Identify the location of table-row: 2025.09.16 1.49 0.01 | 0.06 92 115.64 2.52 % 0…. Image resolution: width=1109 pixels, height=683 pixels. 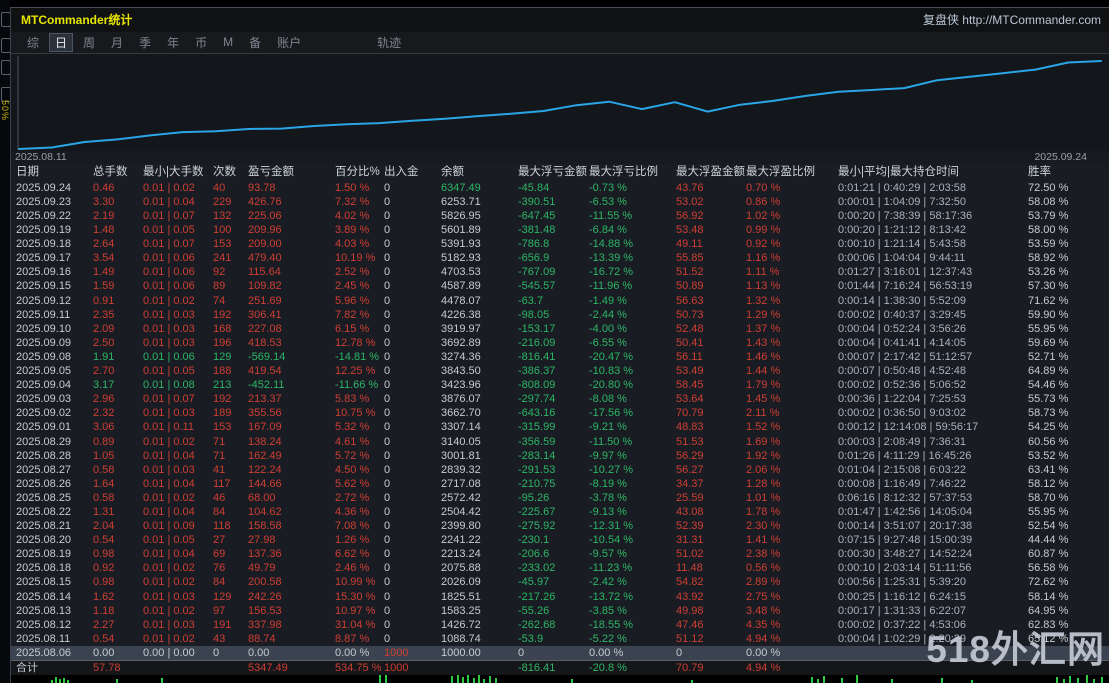
(560, 272).